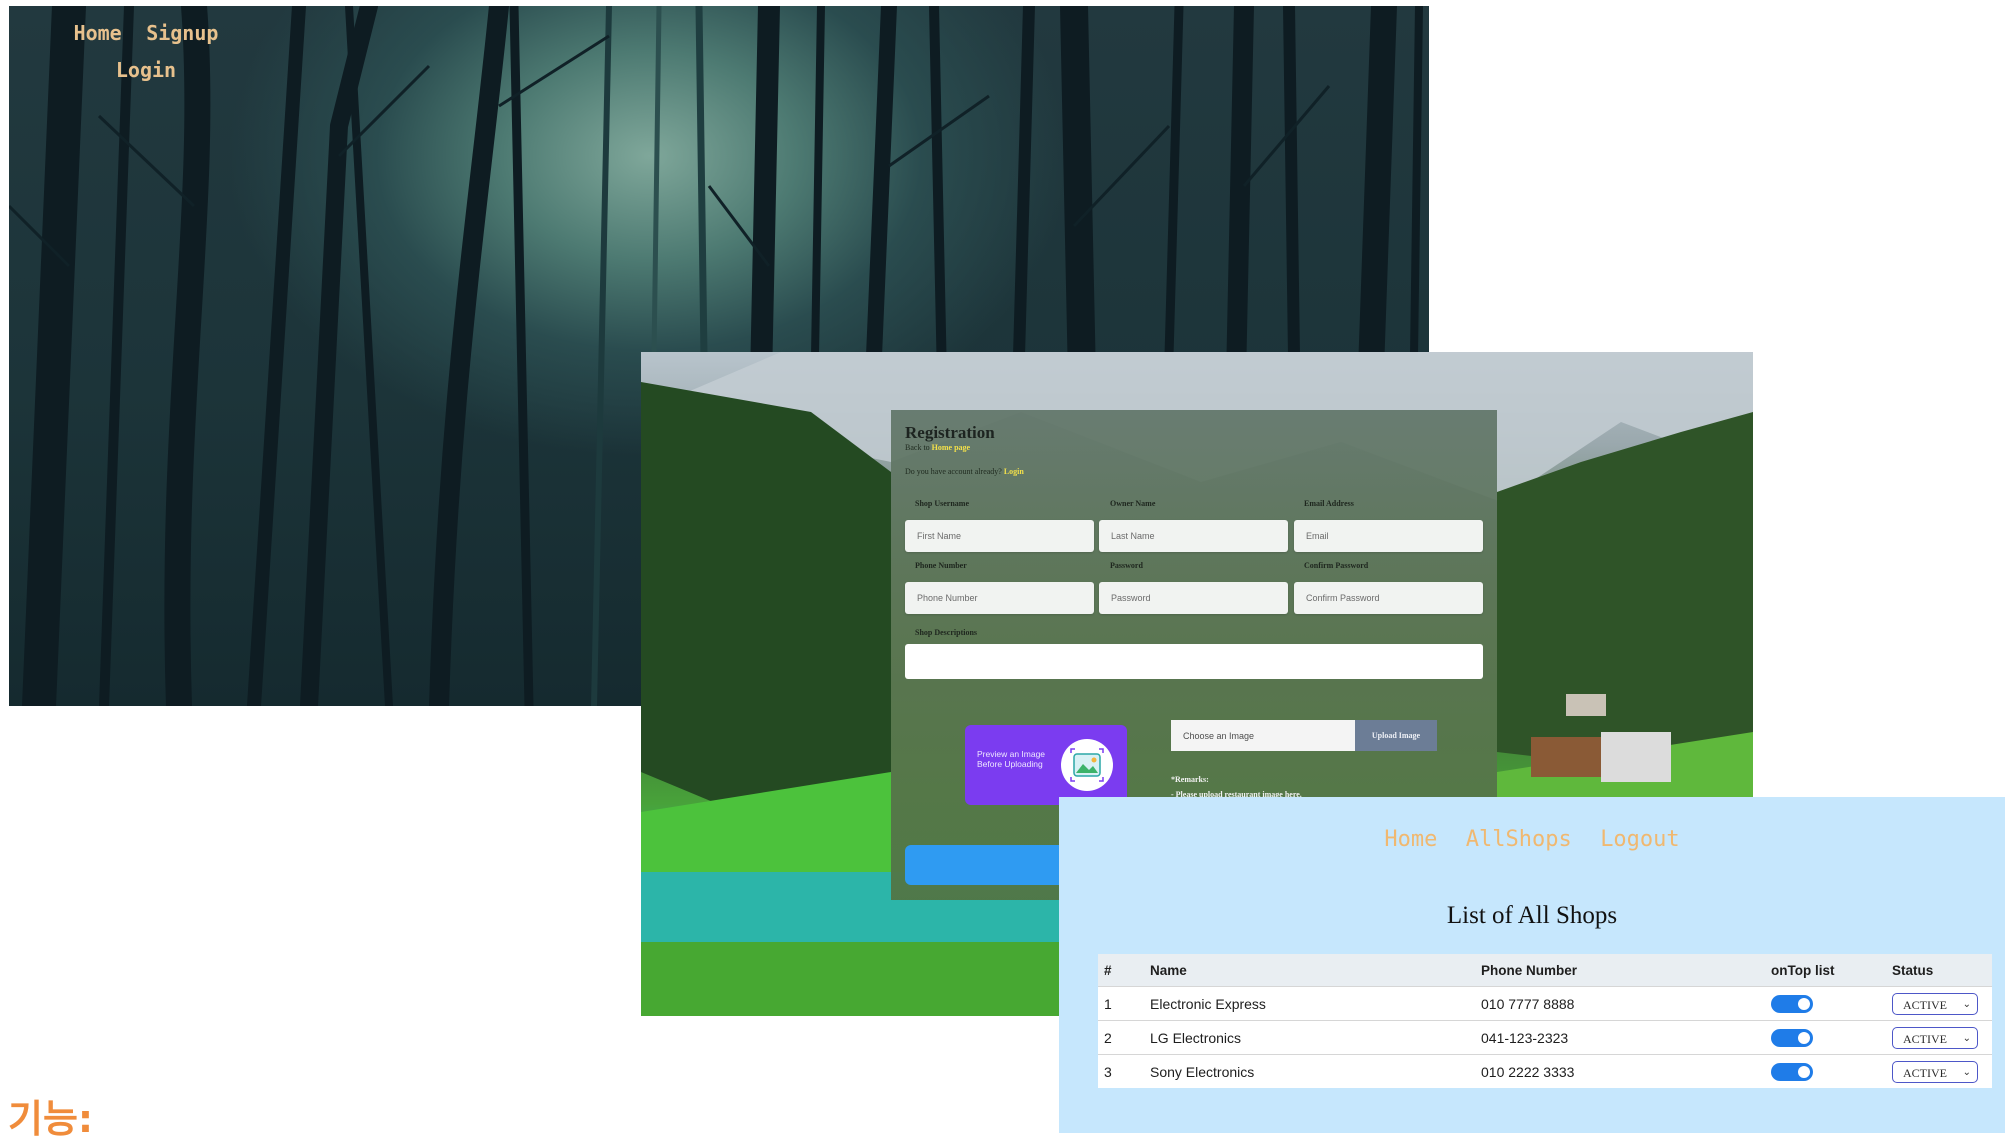 This screenshot has width=2005, height=1143. What do you see at coordinates (1519, 839) in the screenshot?
I see `admin-nav-allshops-link: AllShops` at bounding box center [1519, 839].